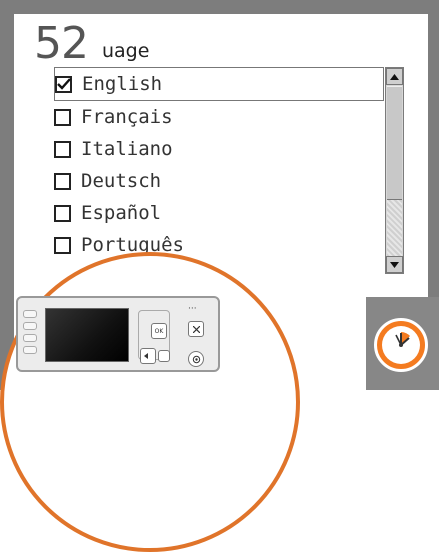  I want to click on scrollbar, so click(394, 170).